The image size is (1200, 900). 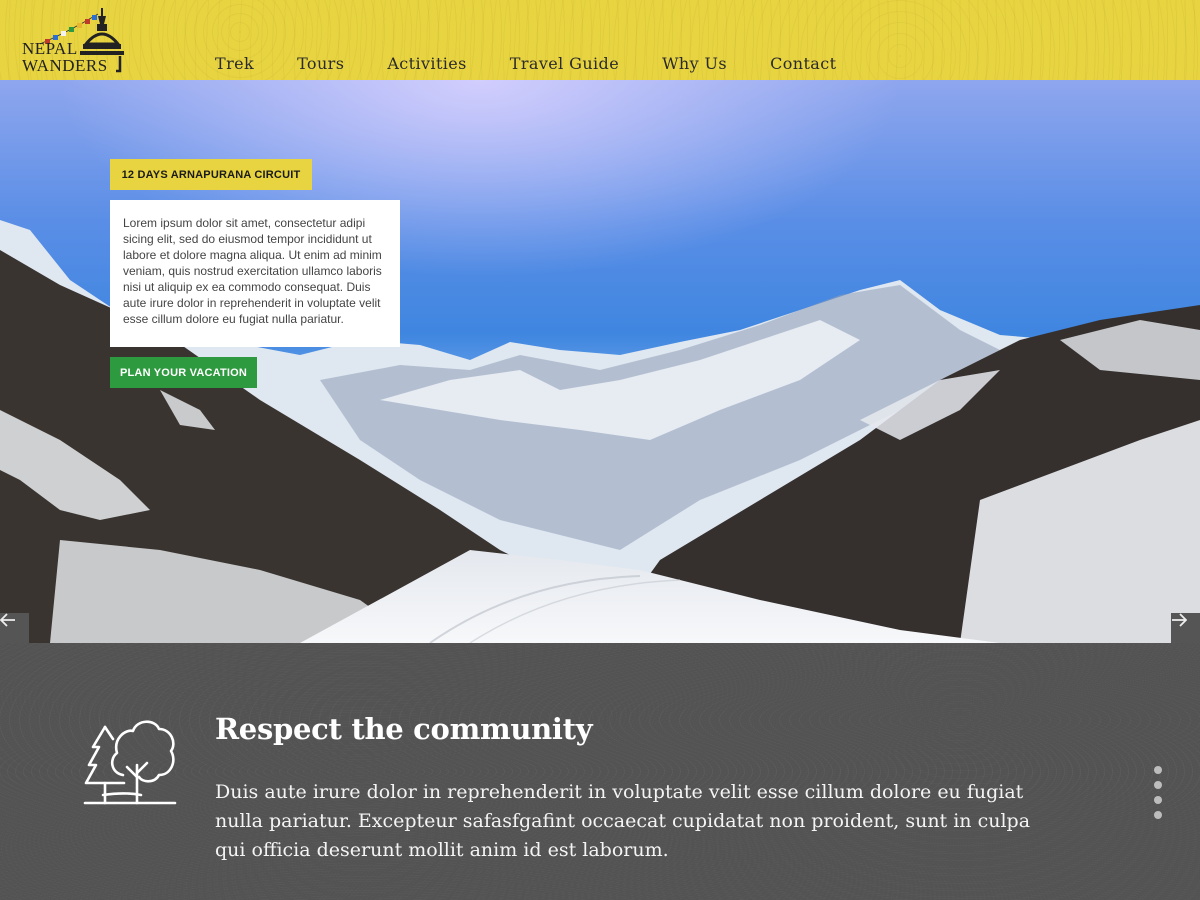 What do you see at coordinates (130, 762) in the screenshot?
I see `trees-icon` at bounding box center [130, 762].